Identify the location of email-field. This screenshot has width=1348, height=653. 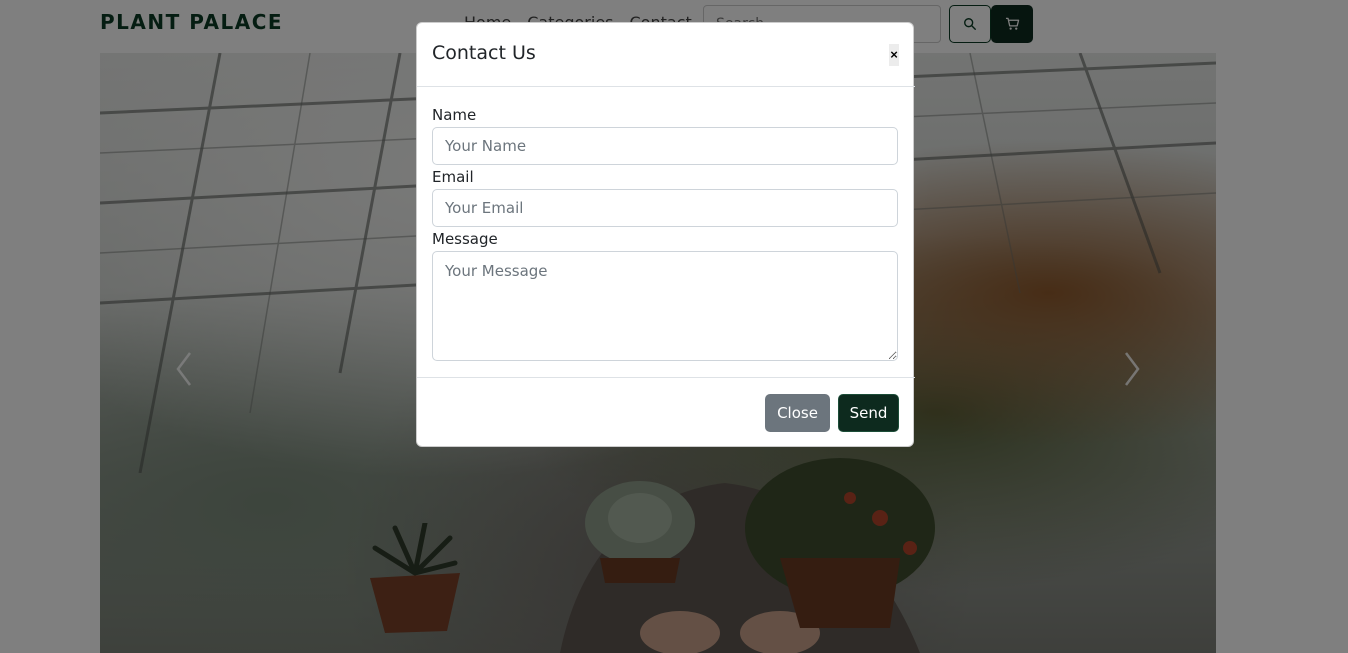
(665, 208).